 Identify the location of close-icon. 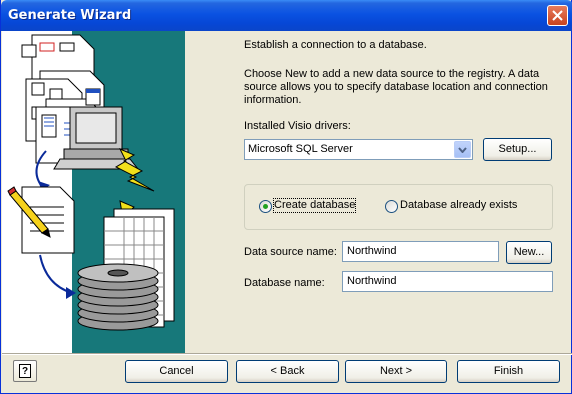
(557, 15).